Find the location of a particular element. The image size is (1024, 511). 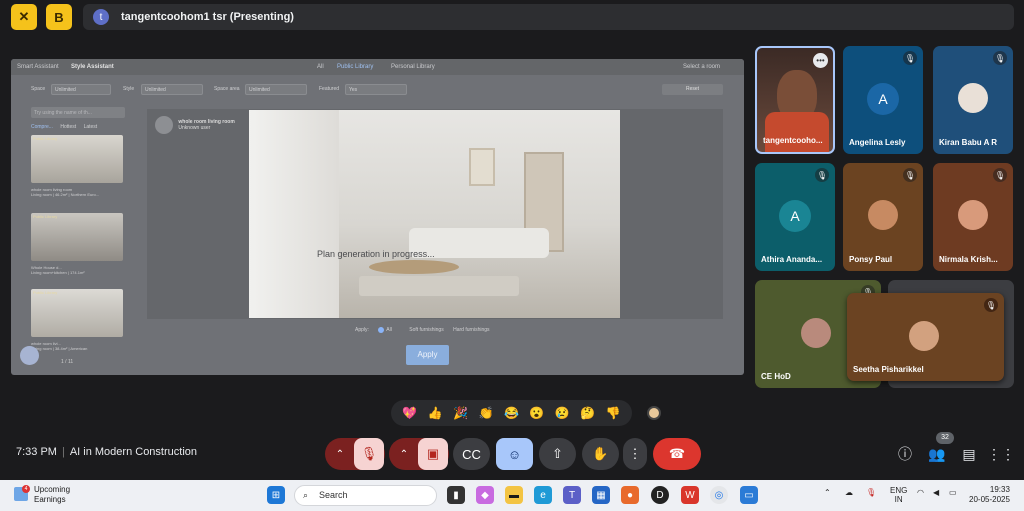

reaction-heart: 💖 is located at coordinates (409, 413).